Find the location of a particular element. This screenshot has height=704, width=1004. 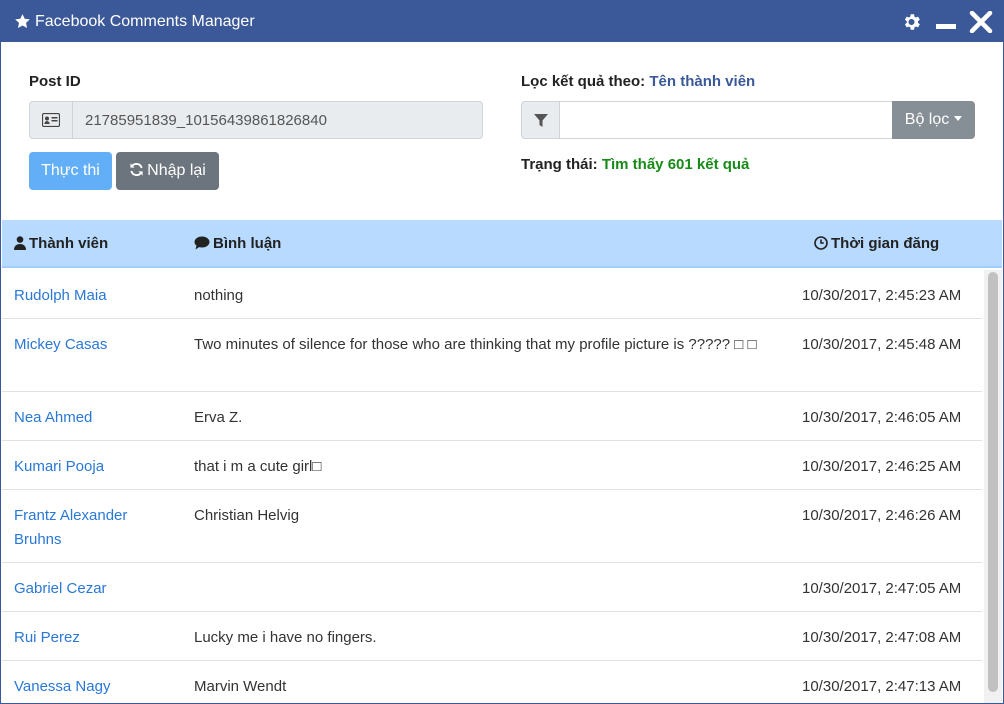

settings-button is located at coordinates (911, 22).